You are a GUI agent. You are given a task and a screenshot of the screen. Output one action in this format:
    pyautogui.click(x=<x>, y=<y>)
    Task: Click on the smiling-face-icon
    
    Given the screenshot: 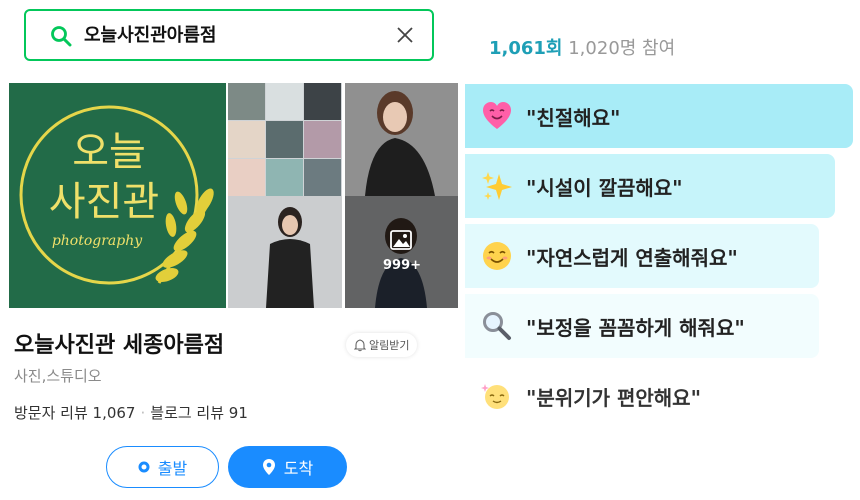 What is the action you would take?
    pyautogui.click(x=497, y=256)
    